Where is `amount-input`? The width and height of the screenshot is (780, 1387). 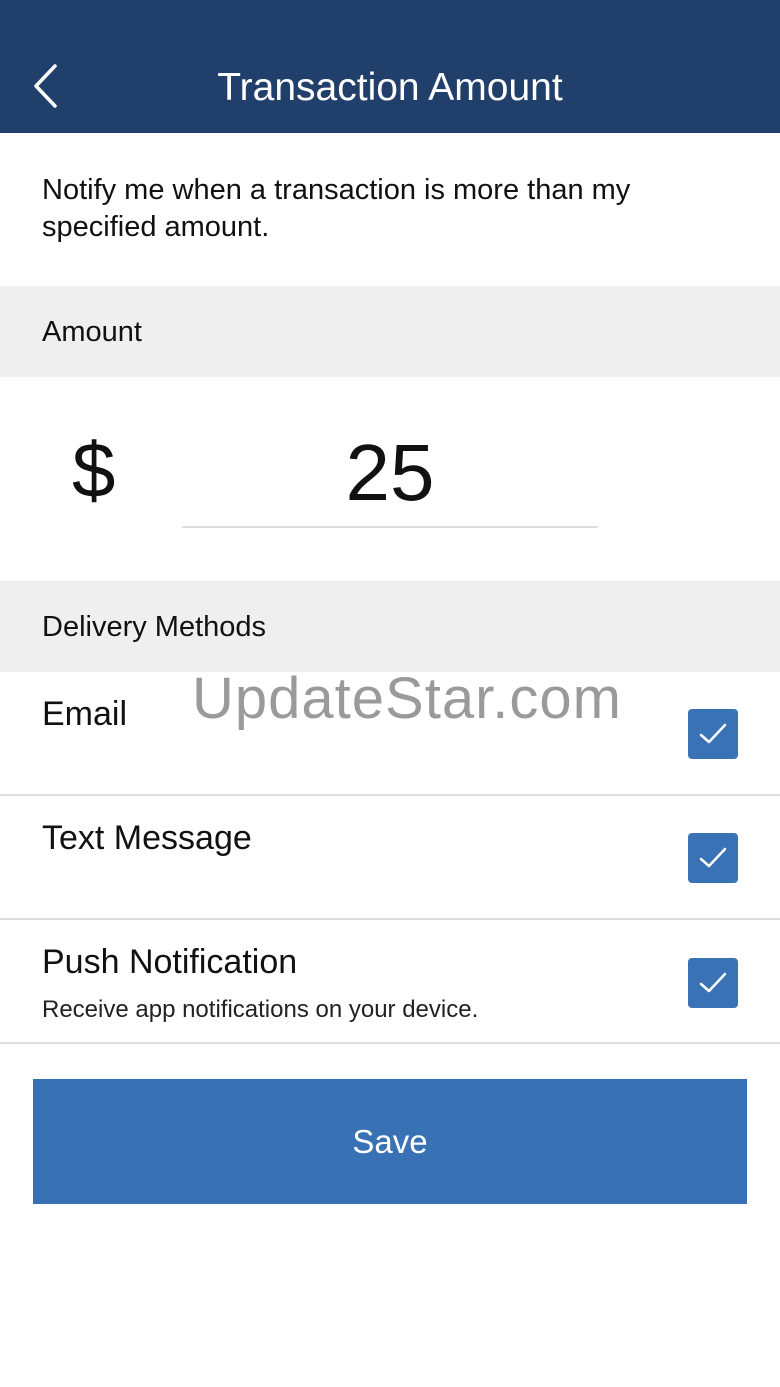
amount-input is located at coordinates (390, 474).